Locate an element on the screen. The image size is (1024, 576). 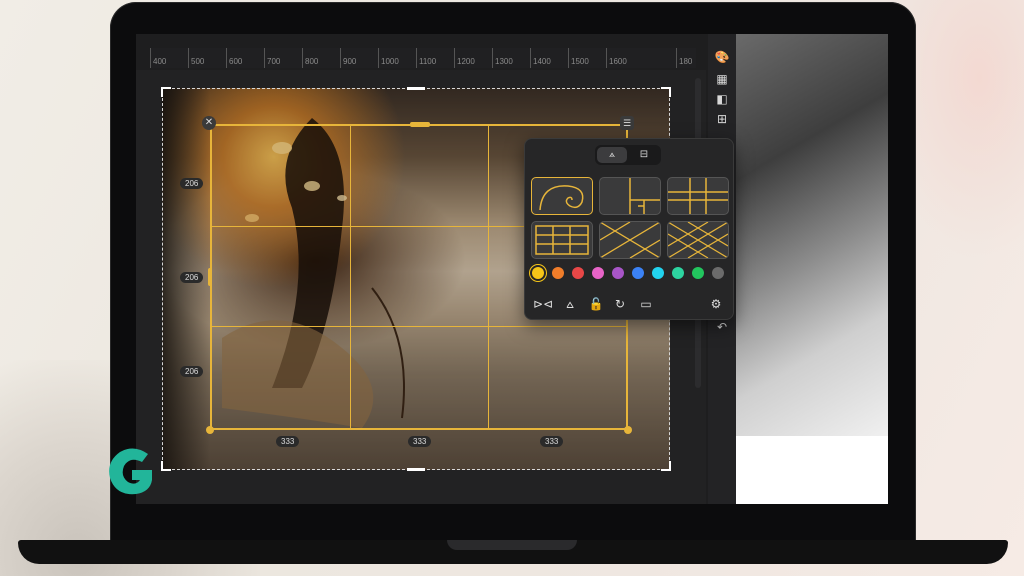
ruler-label: 800 is located at coordinates (312, 61).